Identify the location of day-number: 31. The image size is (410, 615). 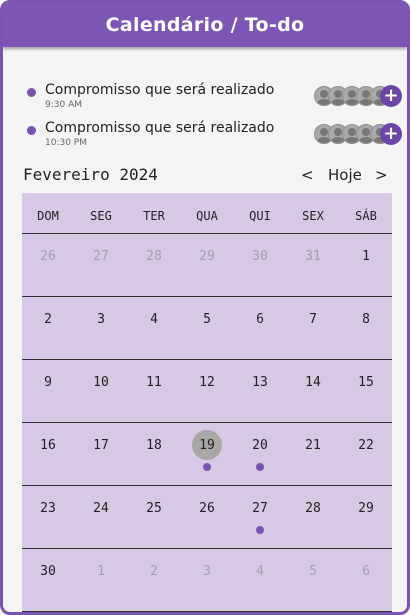
(313, 256).